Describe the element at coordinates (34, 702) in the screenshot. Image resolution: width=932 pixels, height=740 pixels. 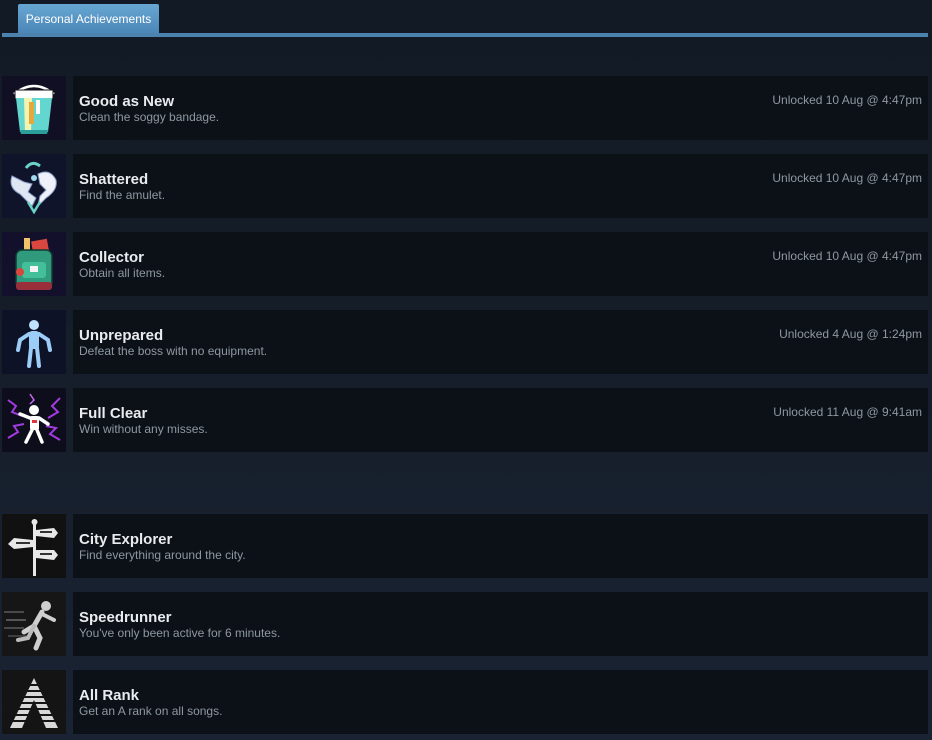
I see `letter-a-rank-icon` at that location.